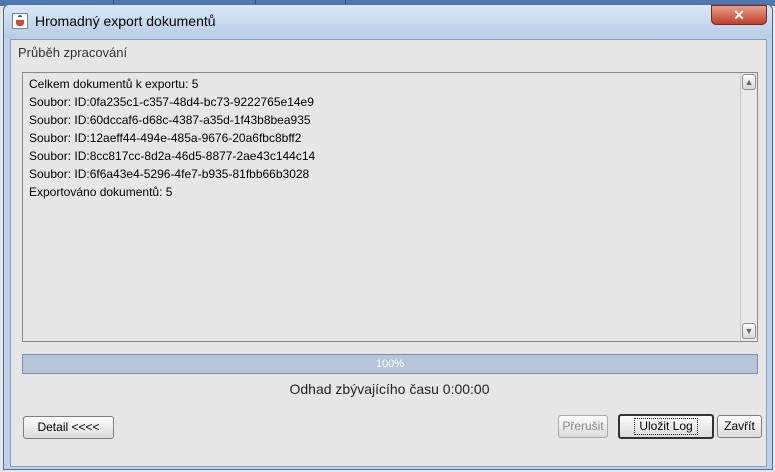 This screenshot has width=775, height=472. Describe the element at coordinates (390, 364) in the screenshot. I see `export-progress-bar: 100%` at that location.